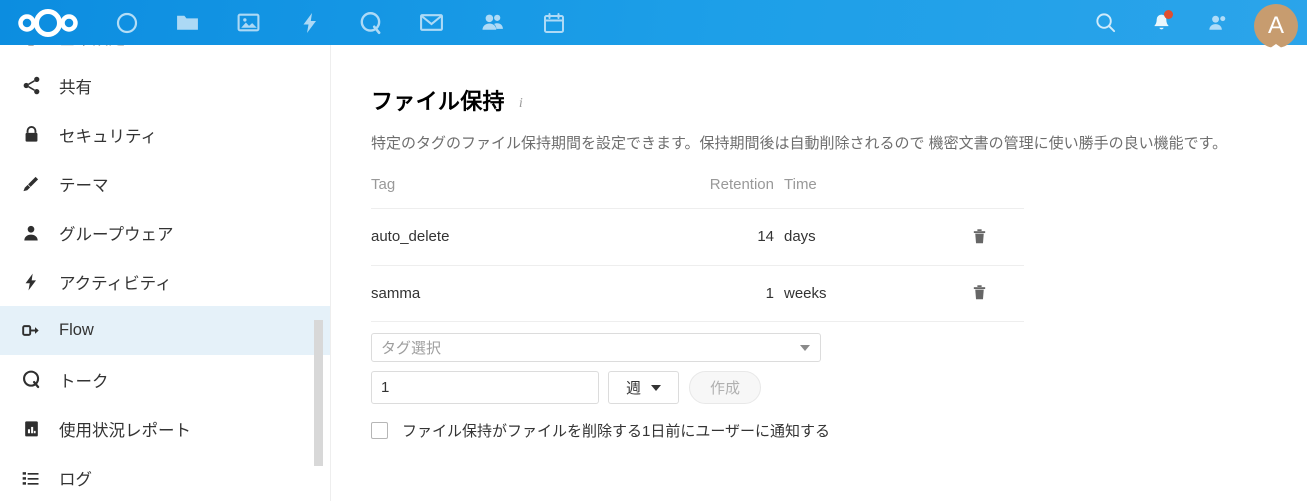 The width and height of the screenshot is (1307, 501). I want to click on user-icon, so click(1216, 22).